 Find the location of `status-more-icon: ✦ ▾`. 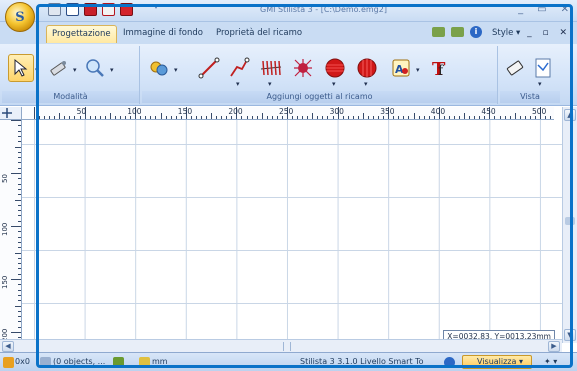

status-more-icon: ✦ ▾ is located at coordinates (550, 361).